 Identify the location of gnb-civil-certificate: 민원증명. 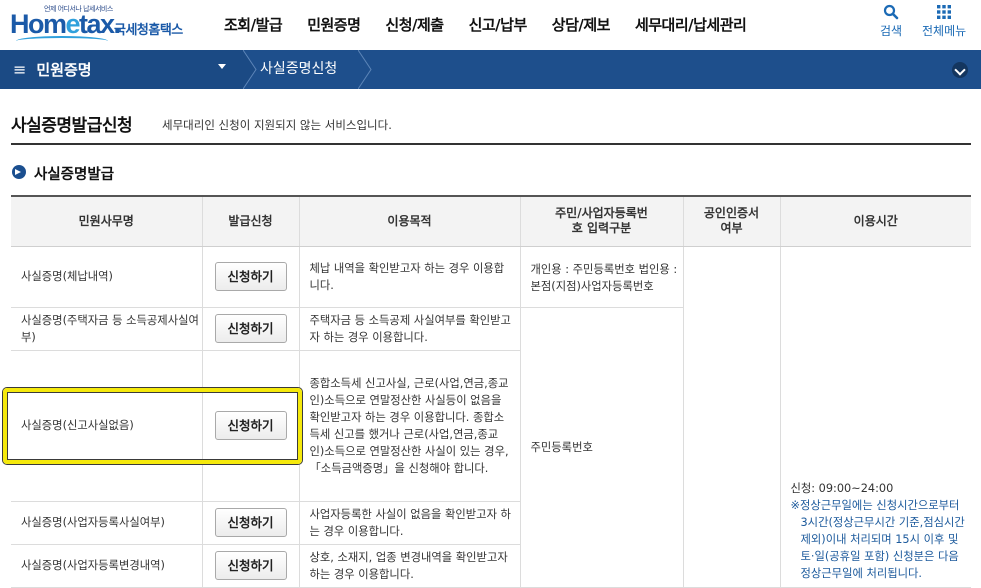
(334, 24).